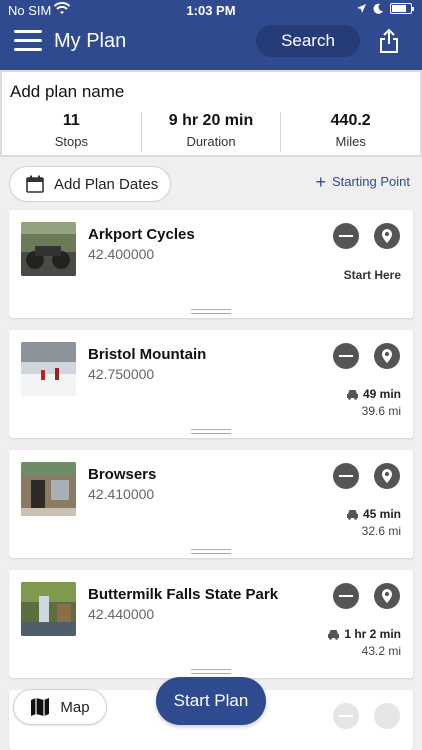 This screenshot has height=750, width=422. What do you see at coordinates (211, 701) in the screenshot?
I see `start-plan-button: Start Plan` at bounding box center [211, 701].